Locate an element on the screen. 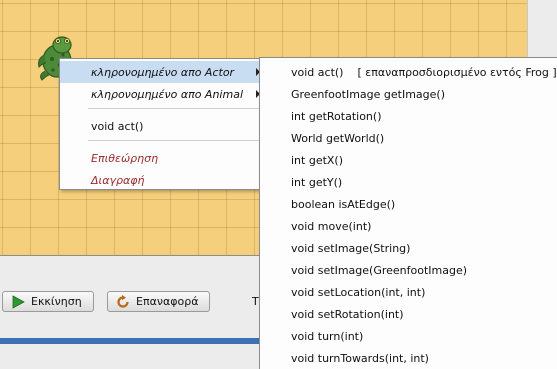 The image size is (557, 369). menu-item-act: void act() is located at coordinates (162, 126).